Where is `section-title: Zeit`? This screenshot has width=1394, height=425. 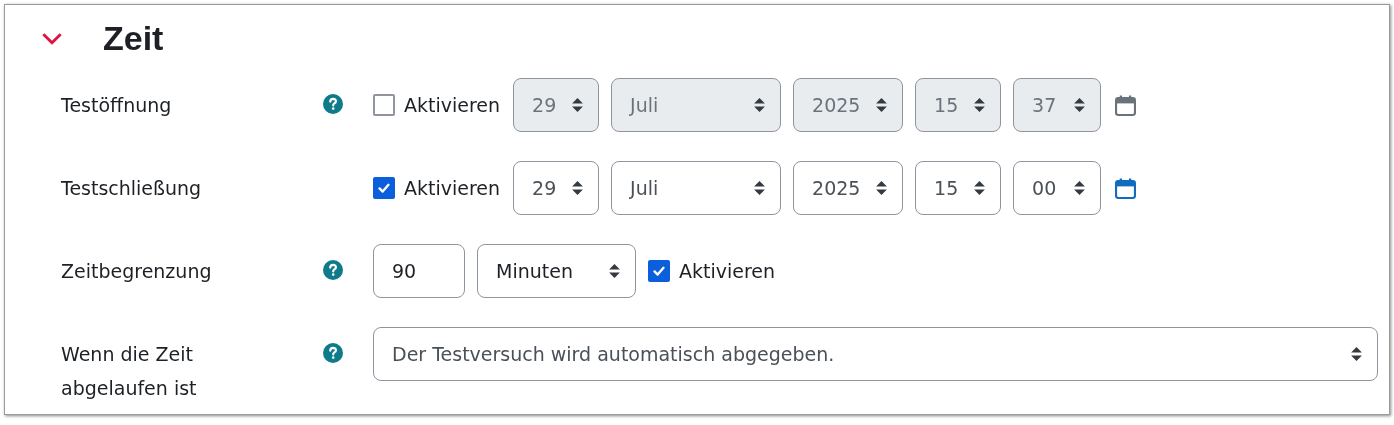
section-title: Zeit is located at coordinates (133, 38).